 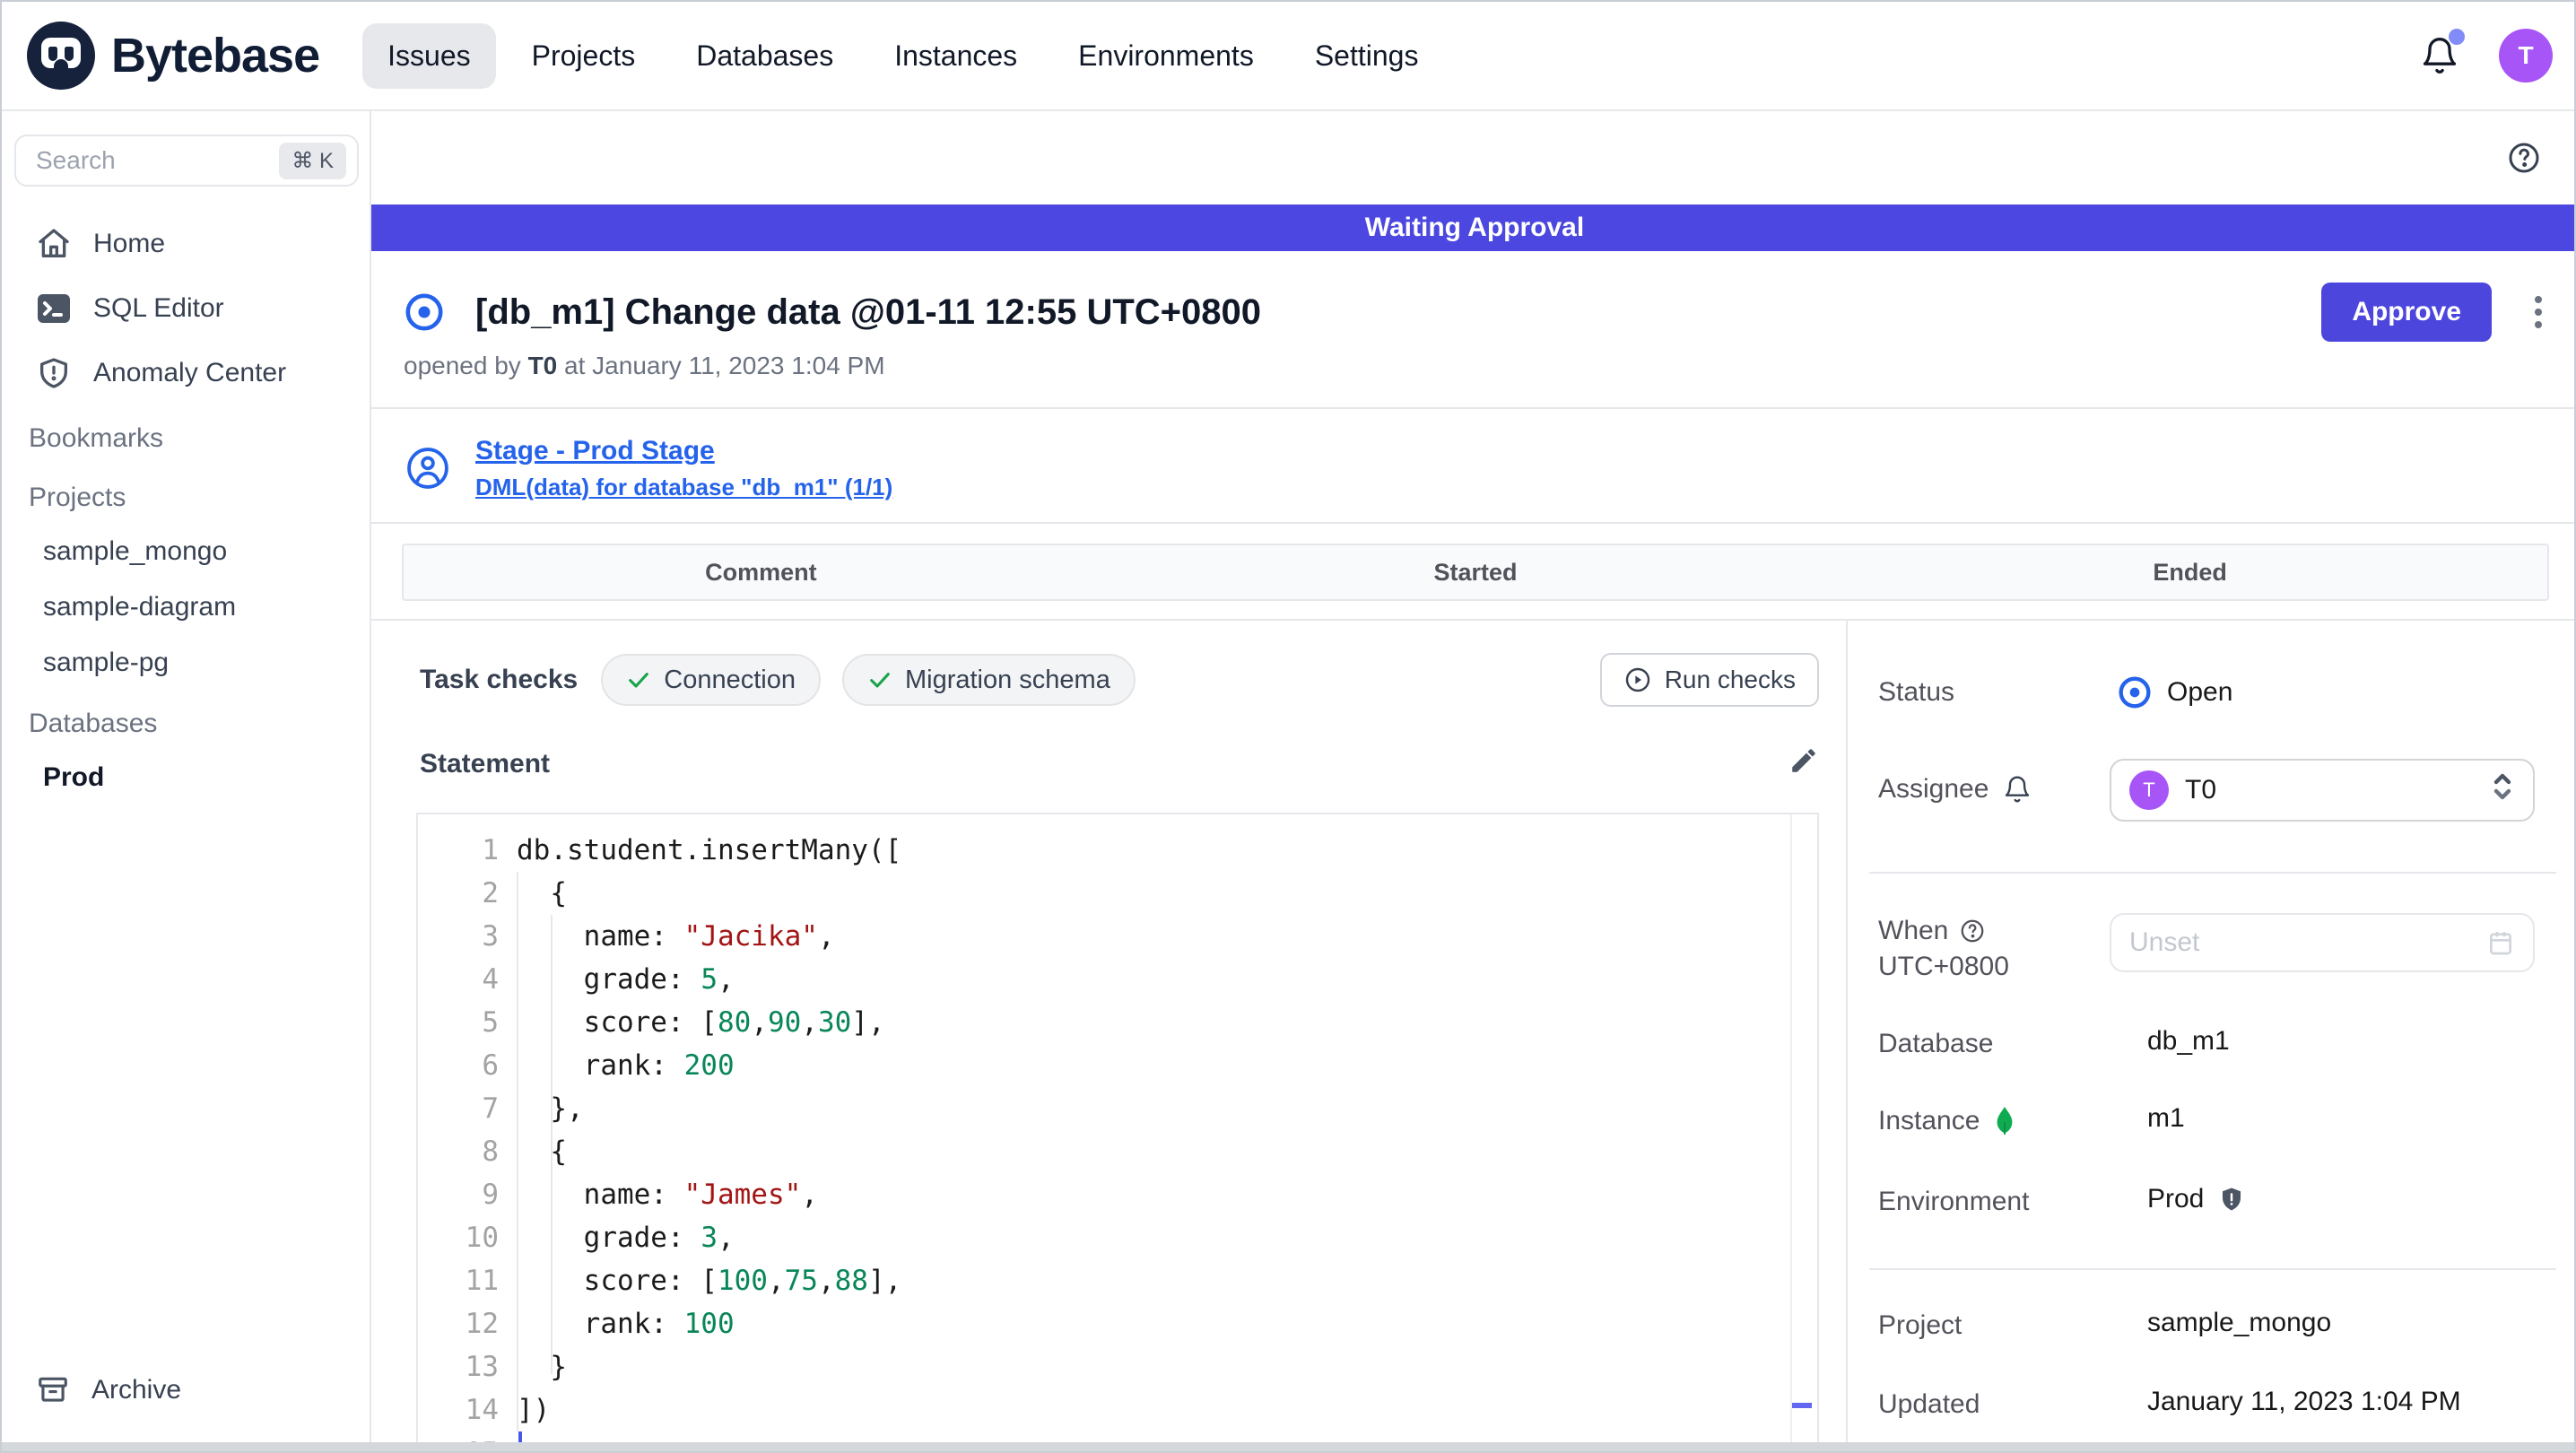 What do you see at coordinates (2500, 943) in the screenshot?
I see `calendar-icon` at bounding box center [2500, 943].